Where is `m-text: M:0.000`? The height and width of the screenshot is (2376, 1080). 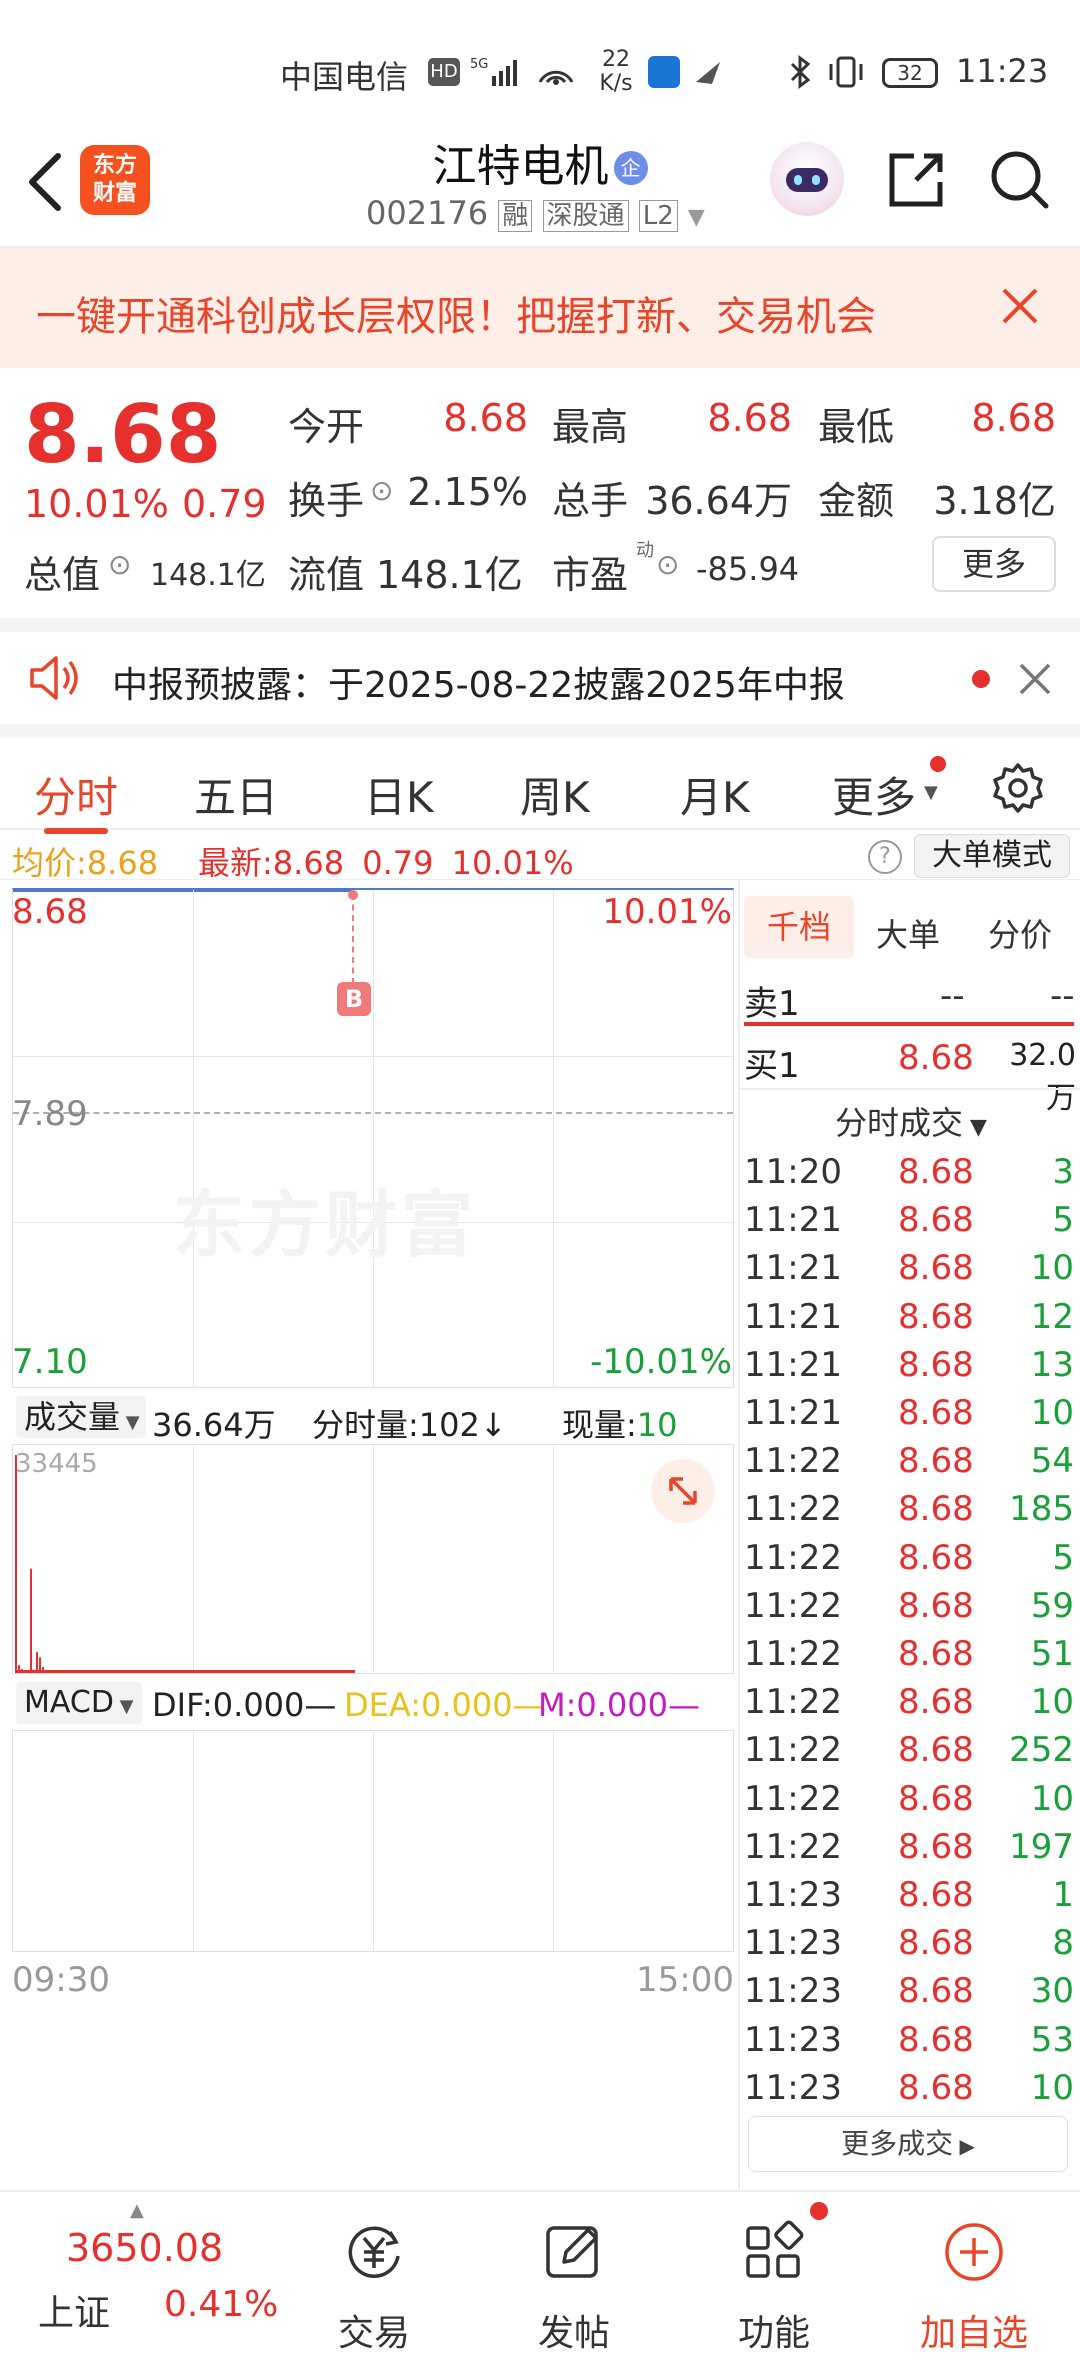 m-text: M:0.000 is located at coordinates (603, 1705).